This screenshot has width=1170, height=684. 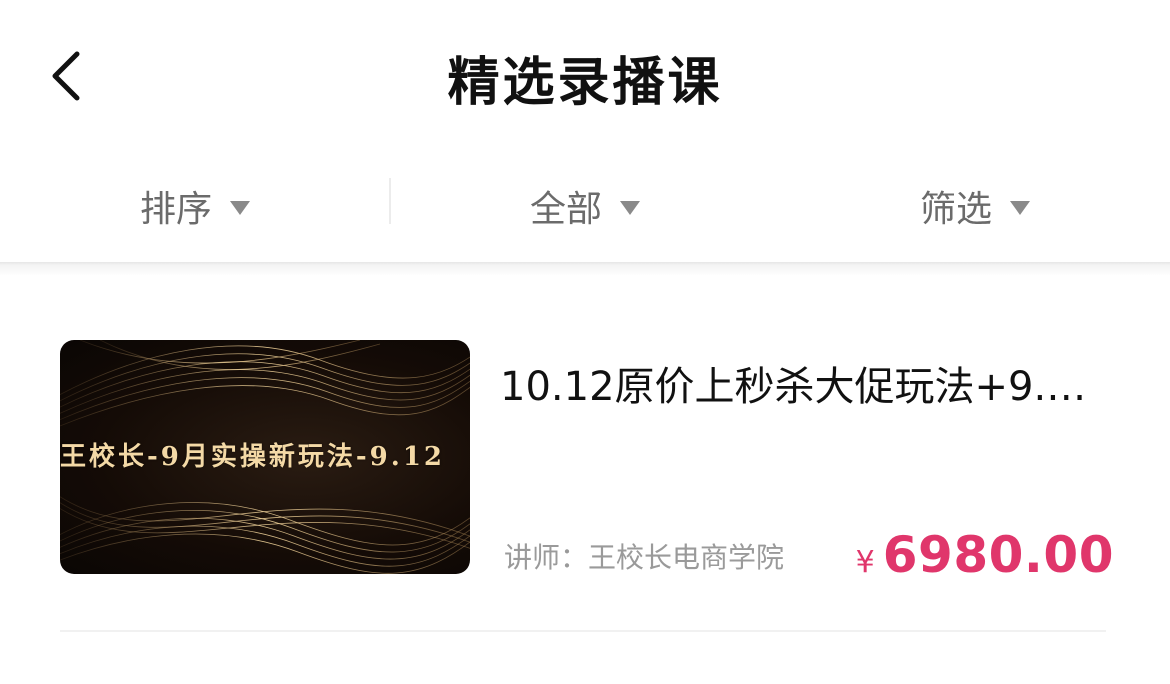 What do you see at coordinates (390, 201) in the screenshot?
I see `filter-divider` at bounding box center [390, 201].